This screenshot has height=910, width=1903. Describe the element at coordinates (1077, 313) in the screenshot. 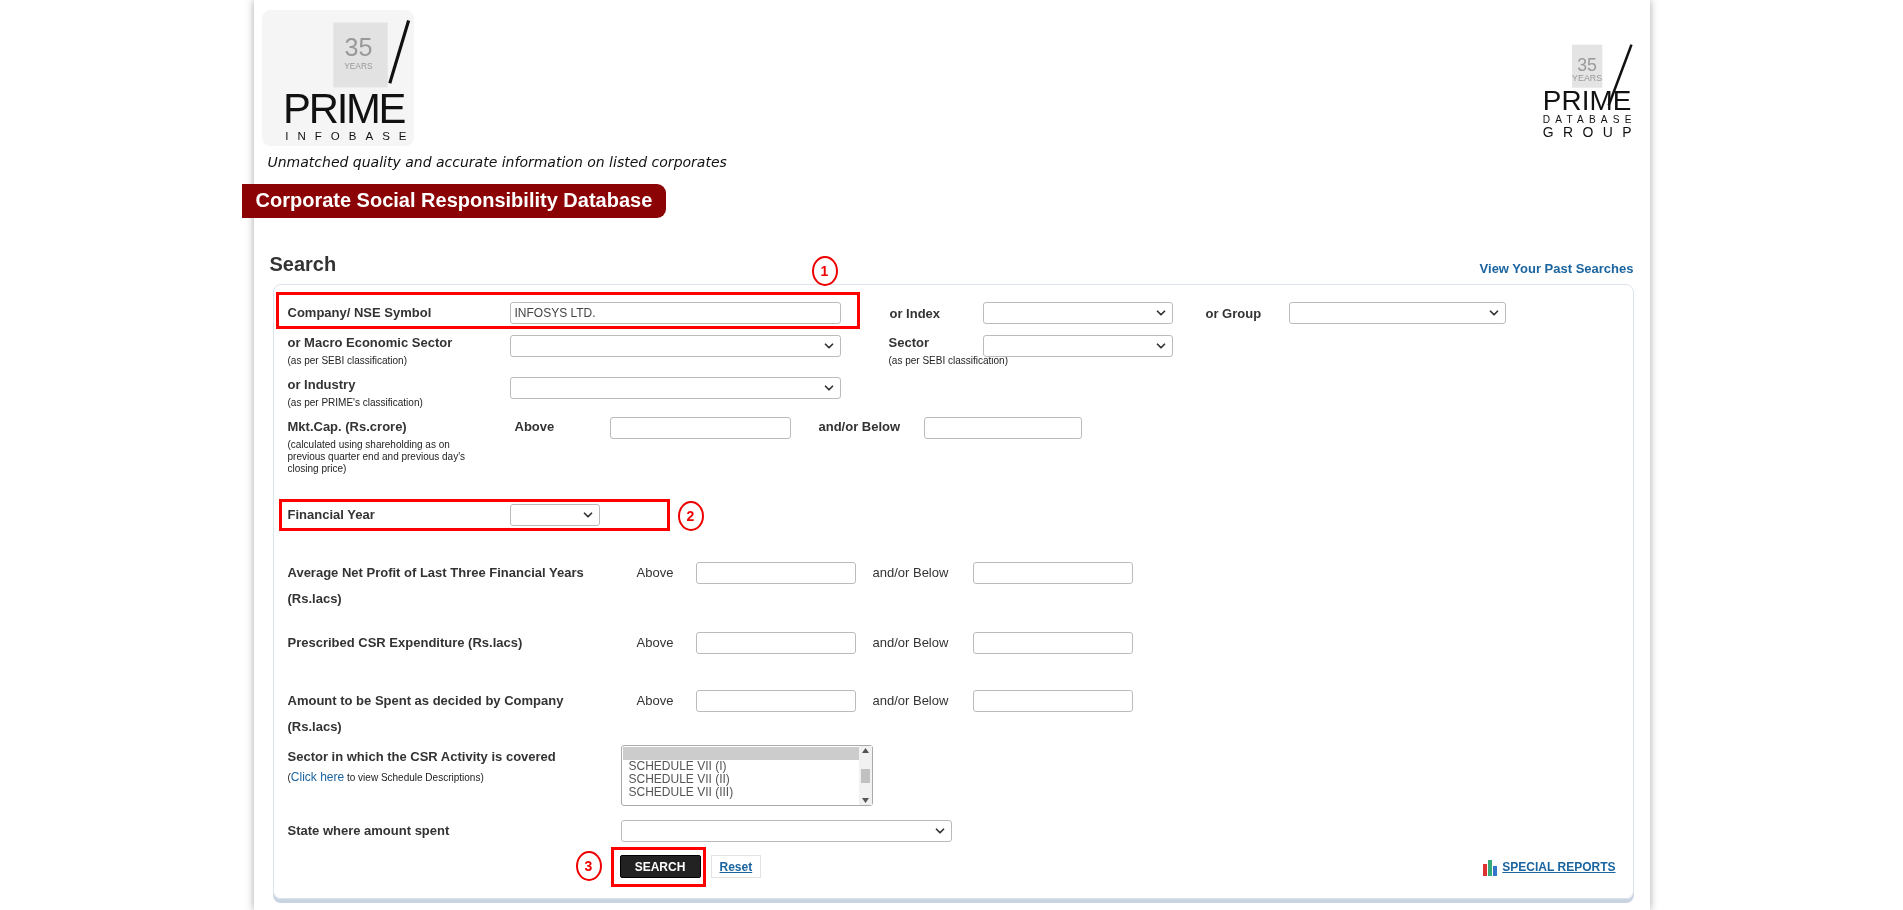

I see `index-dropdown` at that location.